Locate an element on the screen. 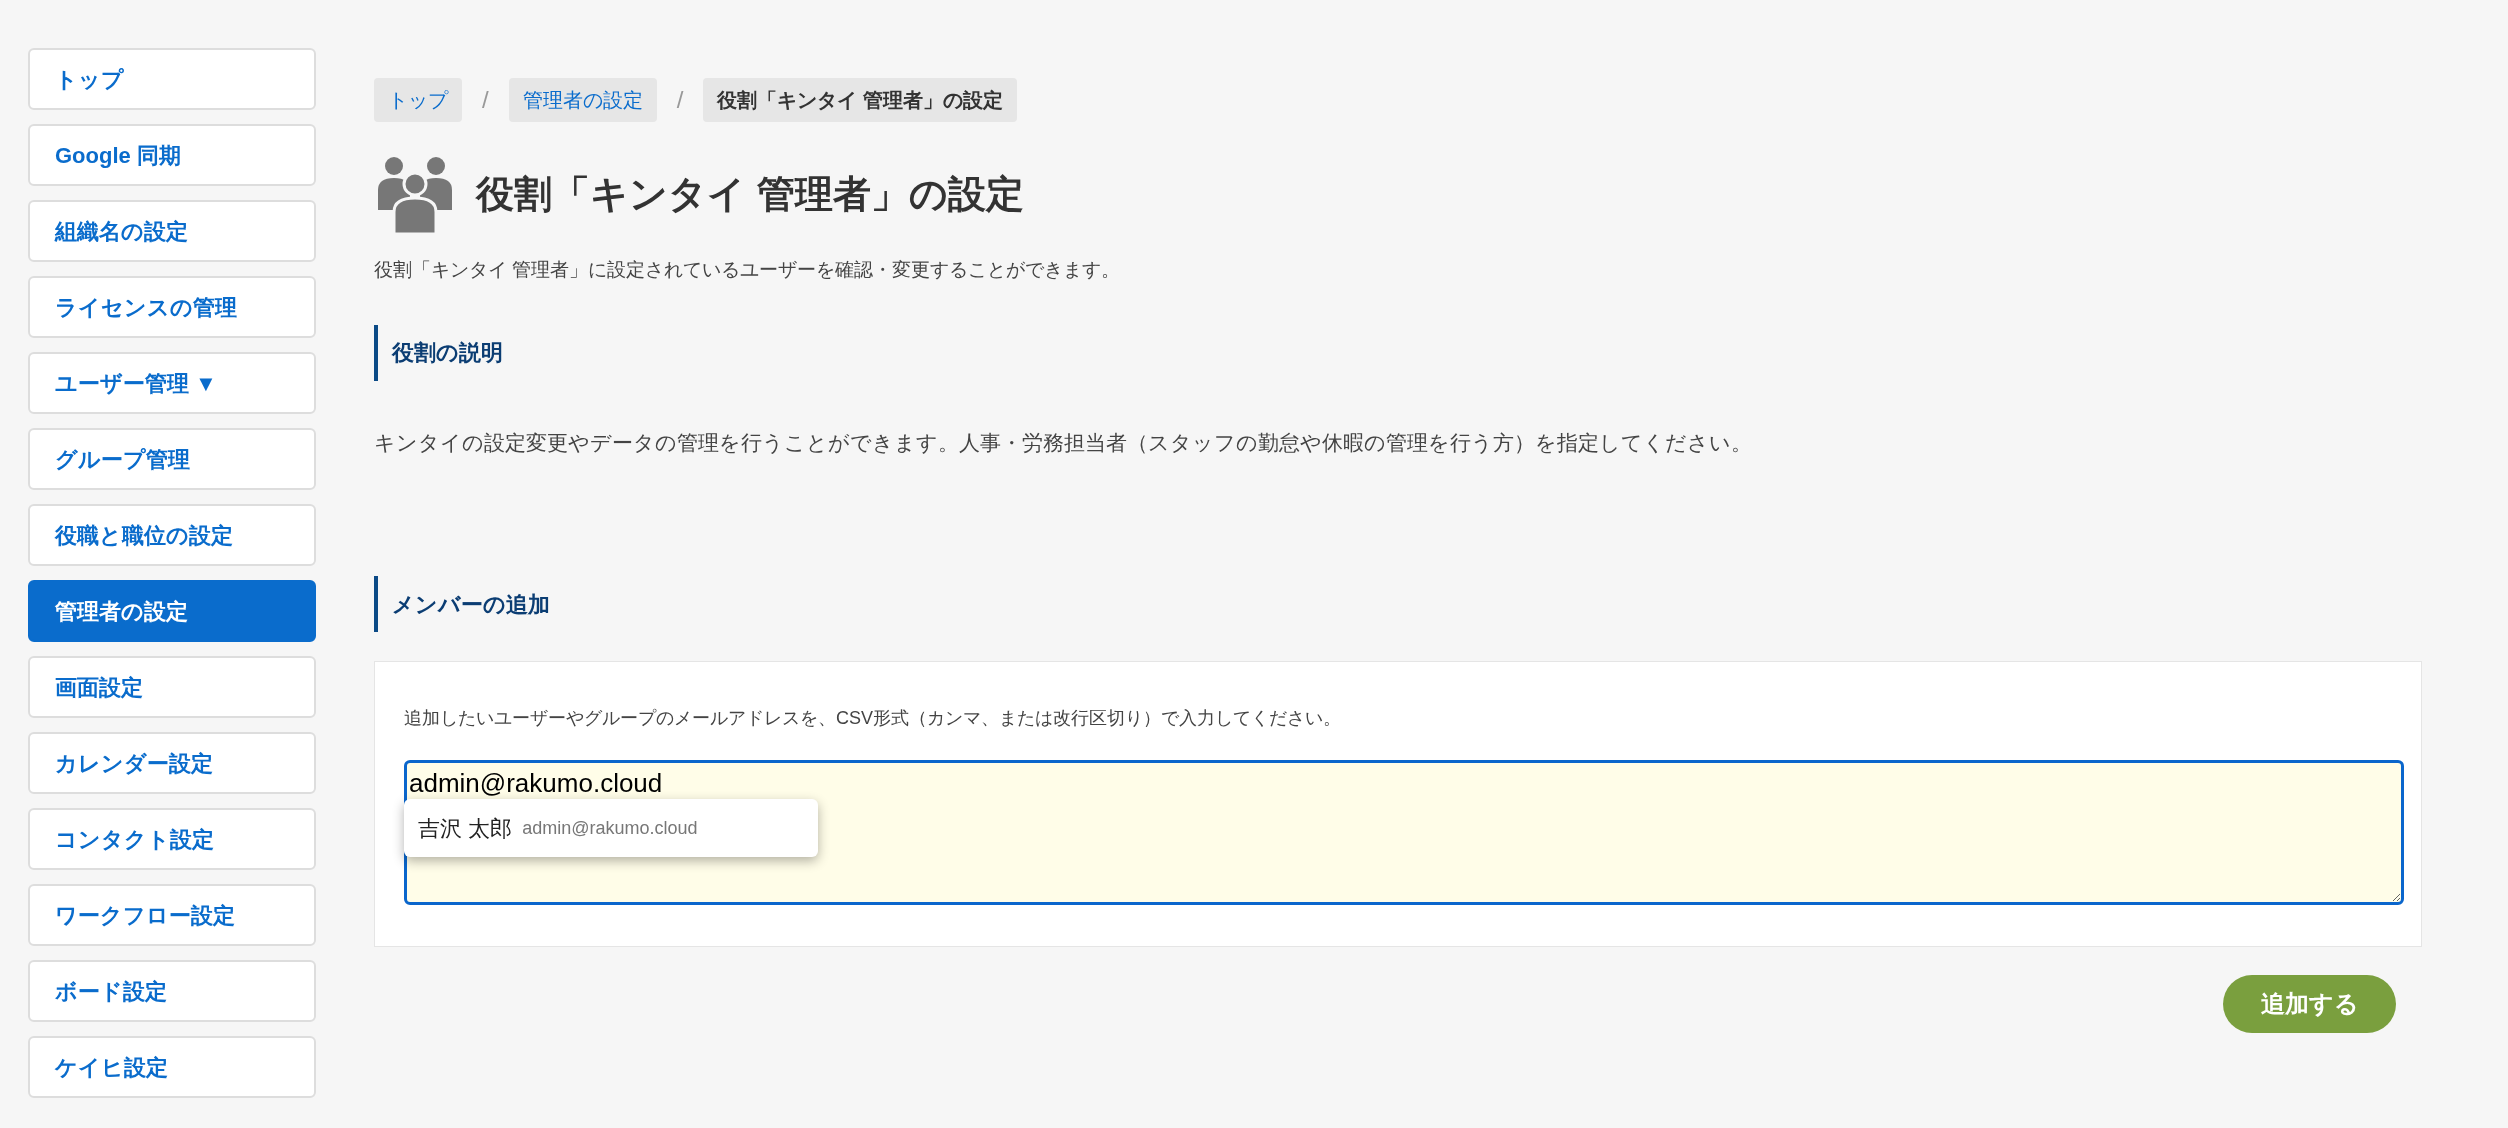 The height and width of the screenshot is (1128, 2508). sidebar-item: 役職と職位の設定 is located at coordinates (172, 535).